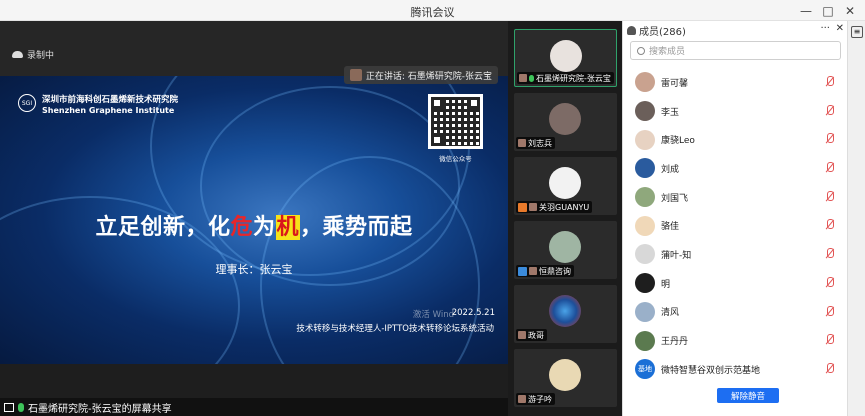  Describe the element at coordinates (110, 100) in the screenshot. I see `org-name-cn: 深圳市前海科创石墨烯新技术研究院` at that location.